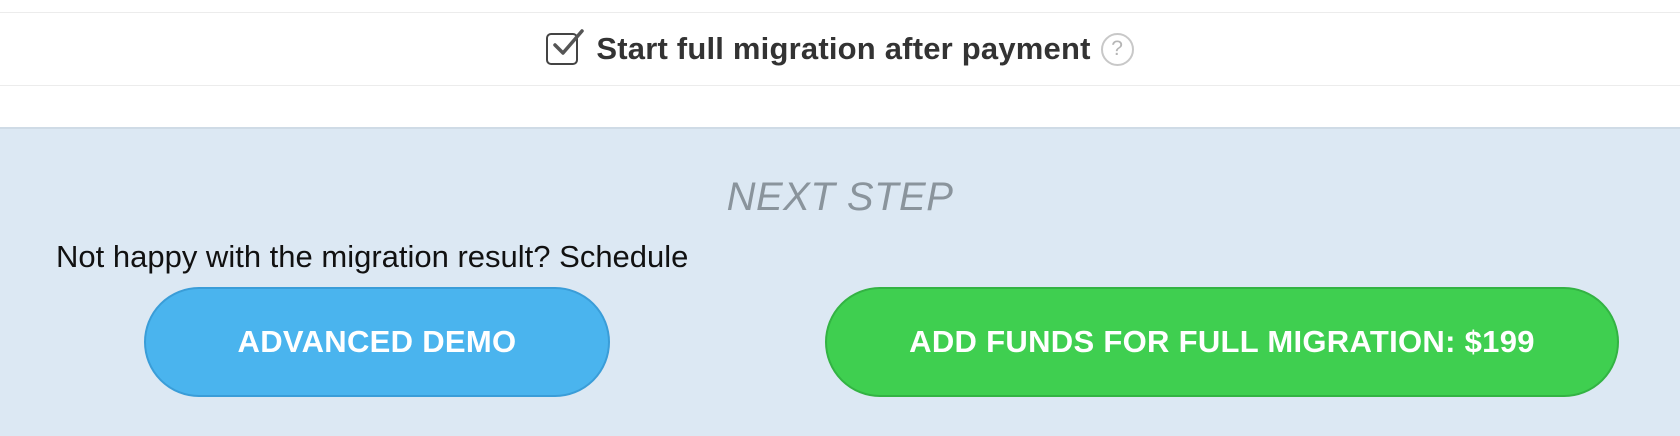 This screenshot has width=1680, height=436. I want to click on advanced-demo-button: ADVANCED DEMO, so click(377, 342).